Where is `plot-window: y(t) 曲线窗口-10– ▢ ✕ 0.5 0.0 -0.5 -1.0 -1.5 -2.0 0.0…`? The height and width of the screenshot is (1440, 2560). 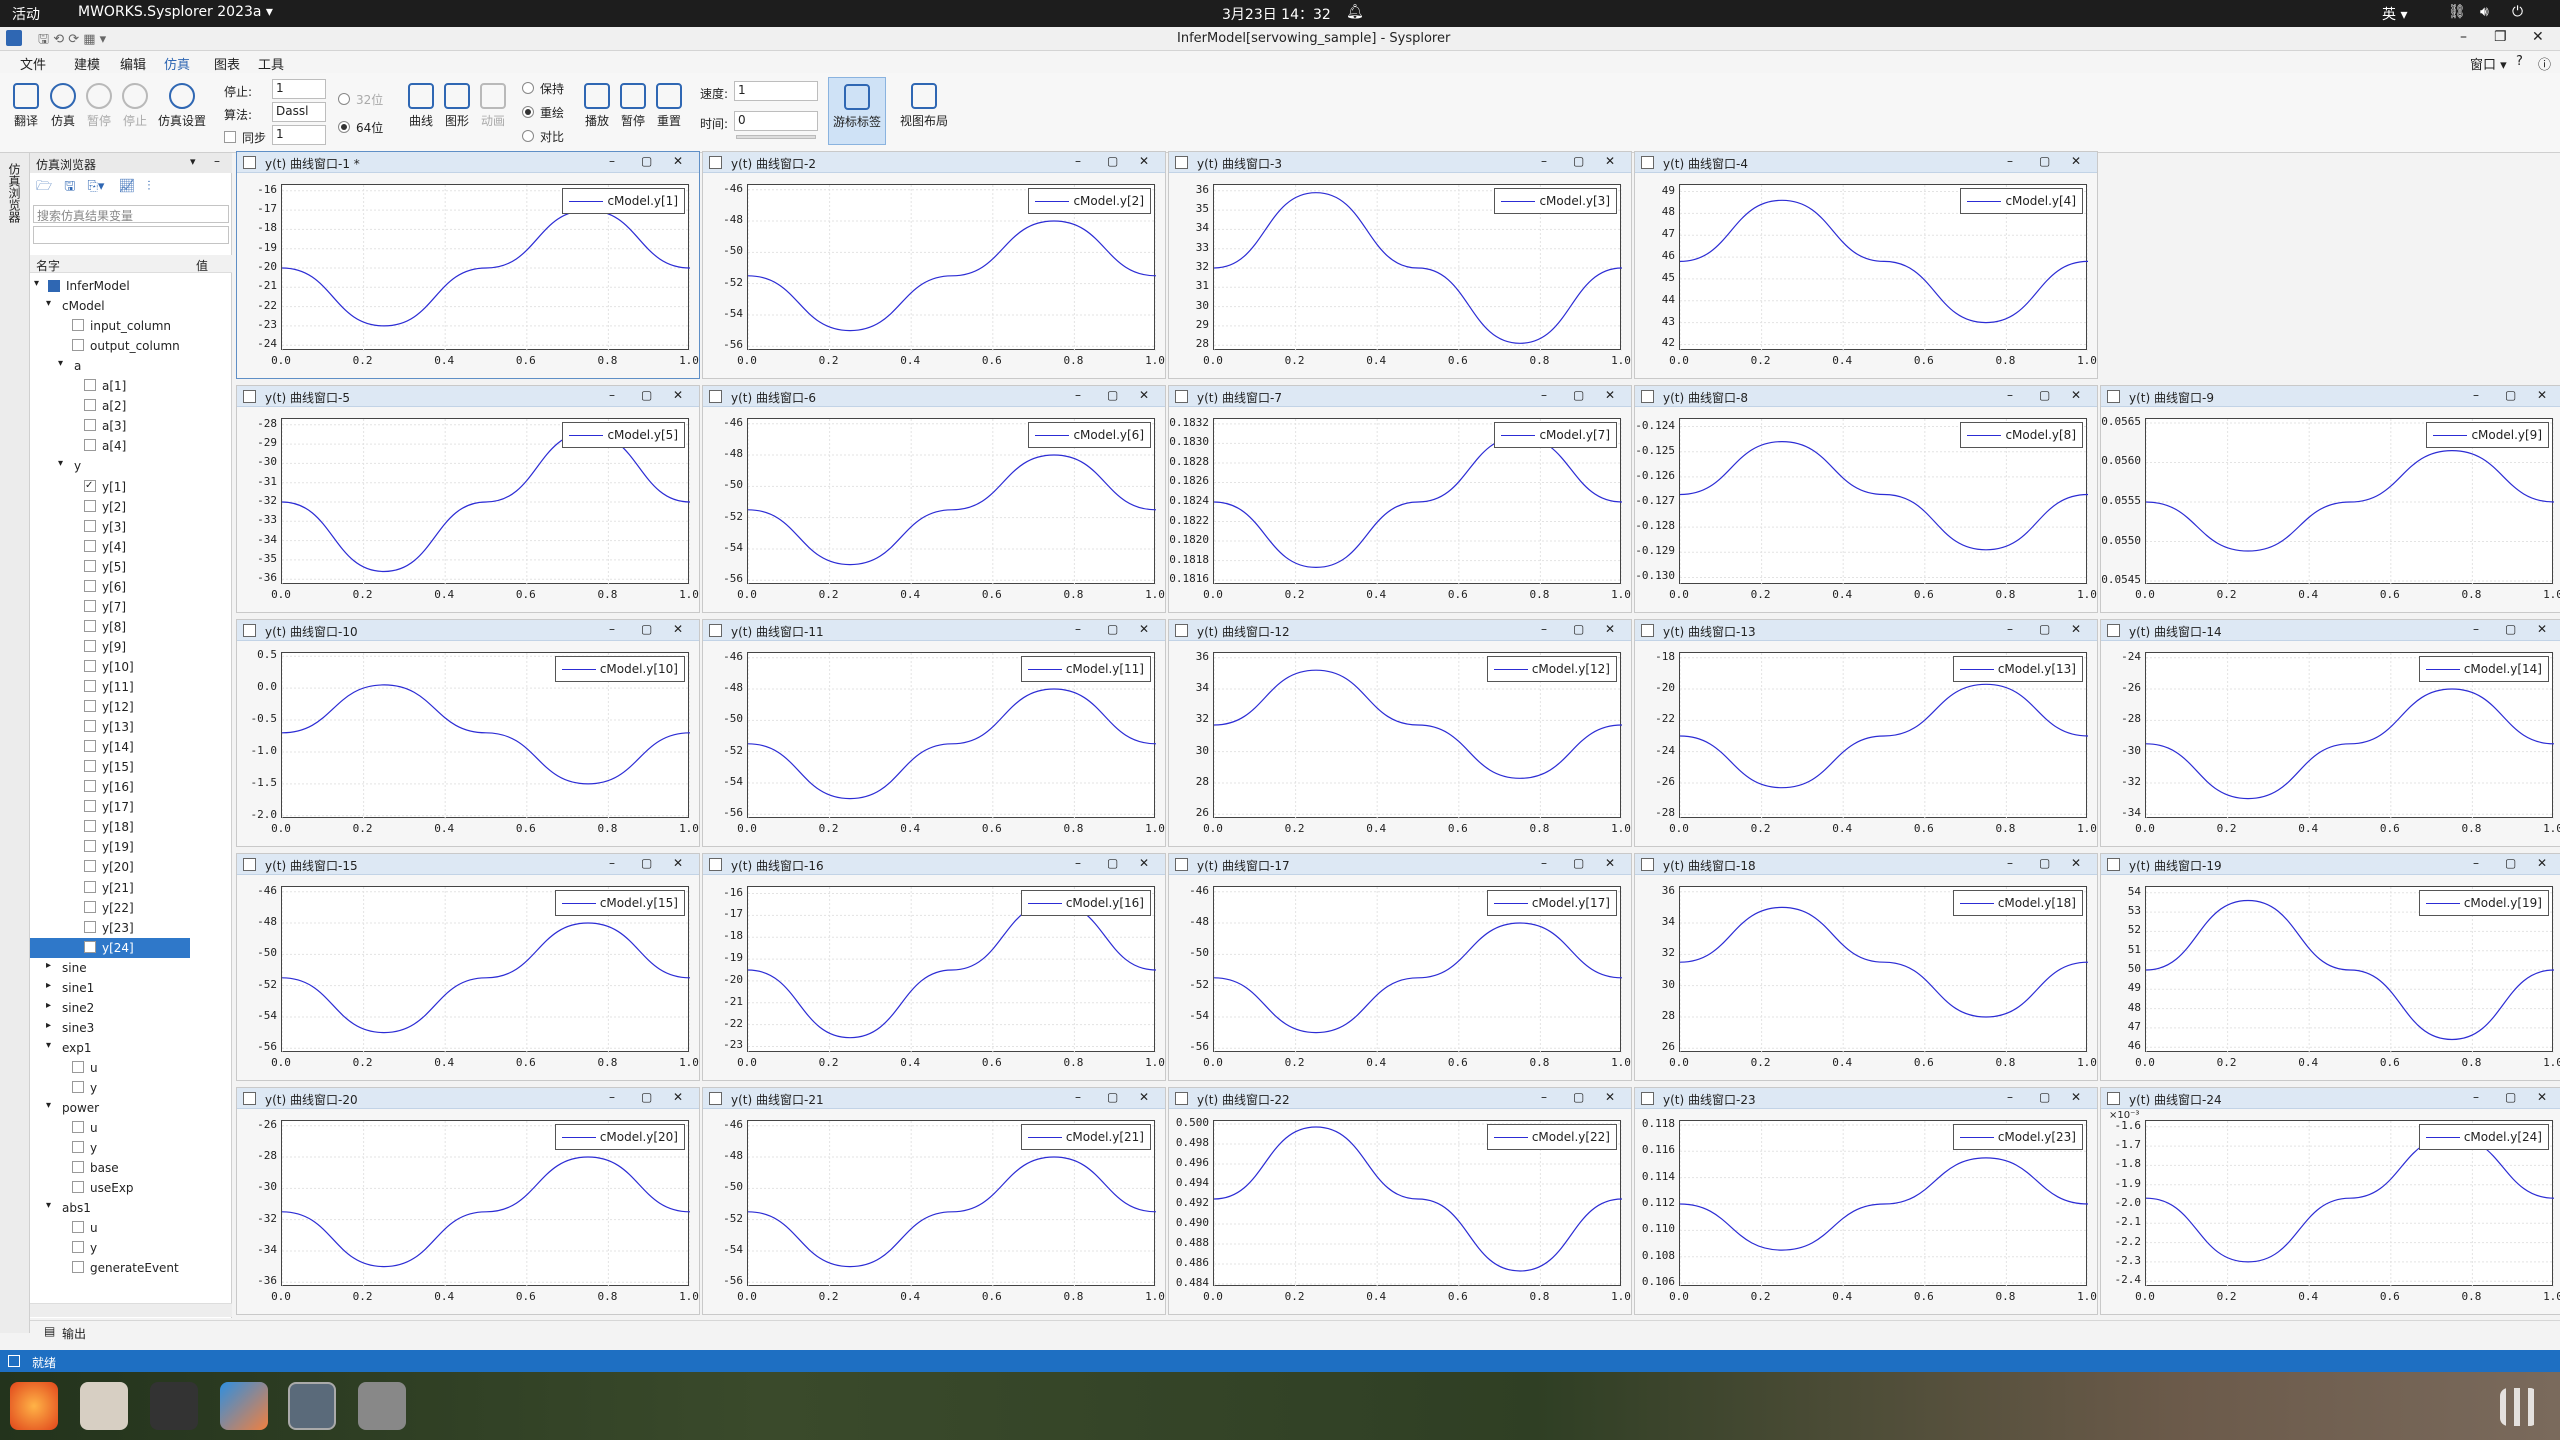
plot-window: y(t) 曲线窗口-10– ▢ ✕ 0.5 0.0 -0.5 -1.0 -1.5 -2.0 0.0… is located at coordinates (468, 733).